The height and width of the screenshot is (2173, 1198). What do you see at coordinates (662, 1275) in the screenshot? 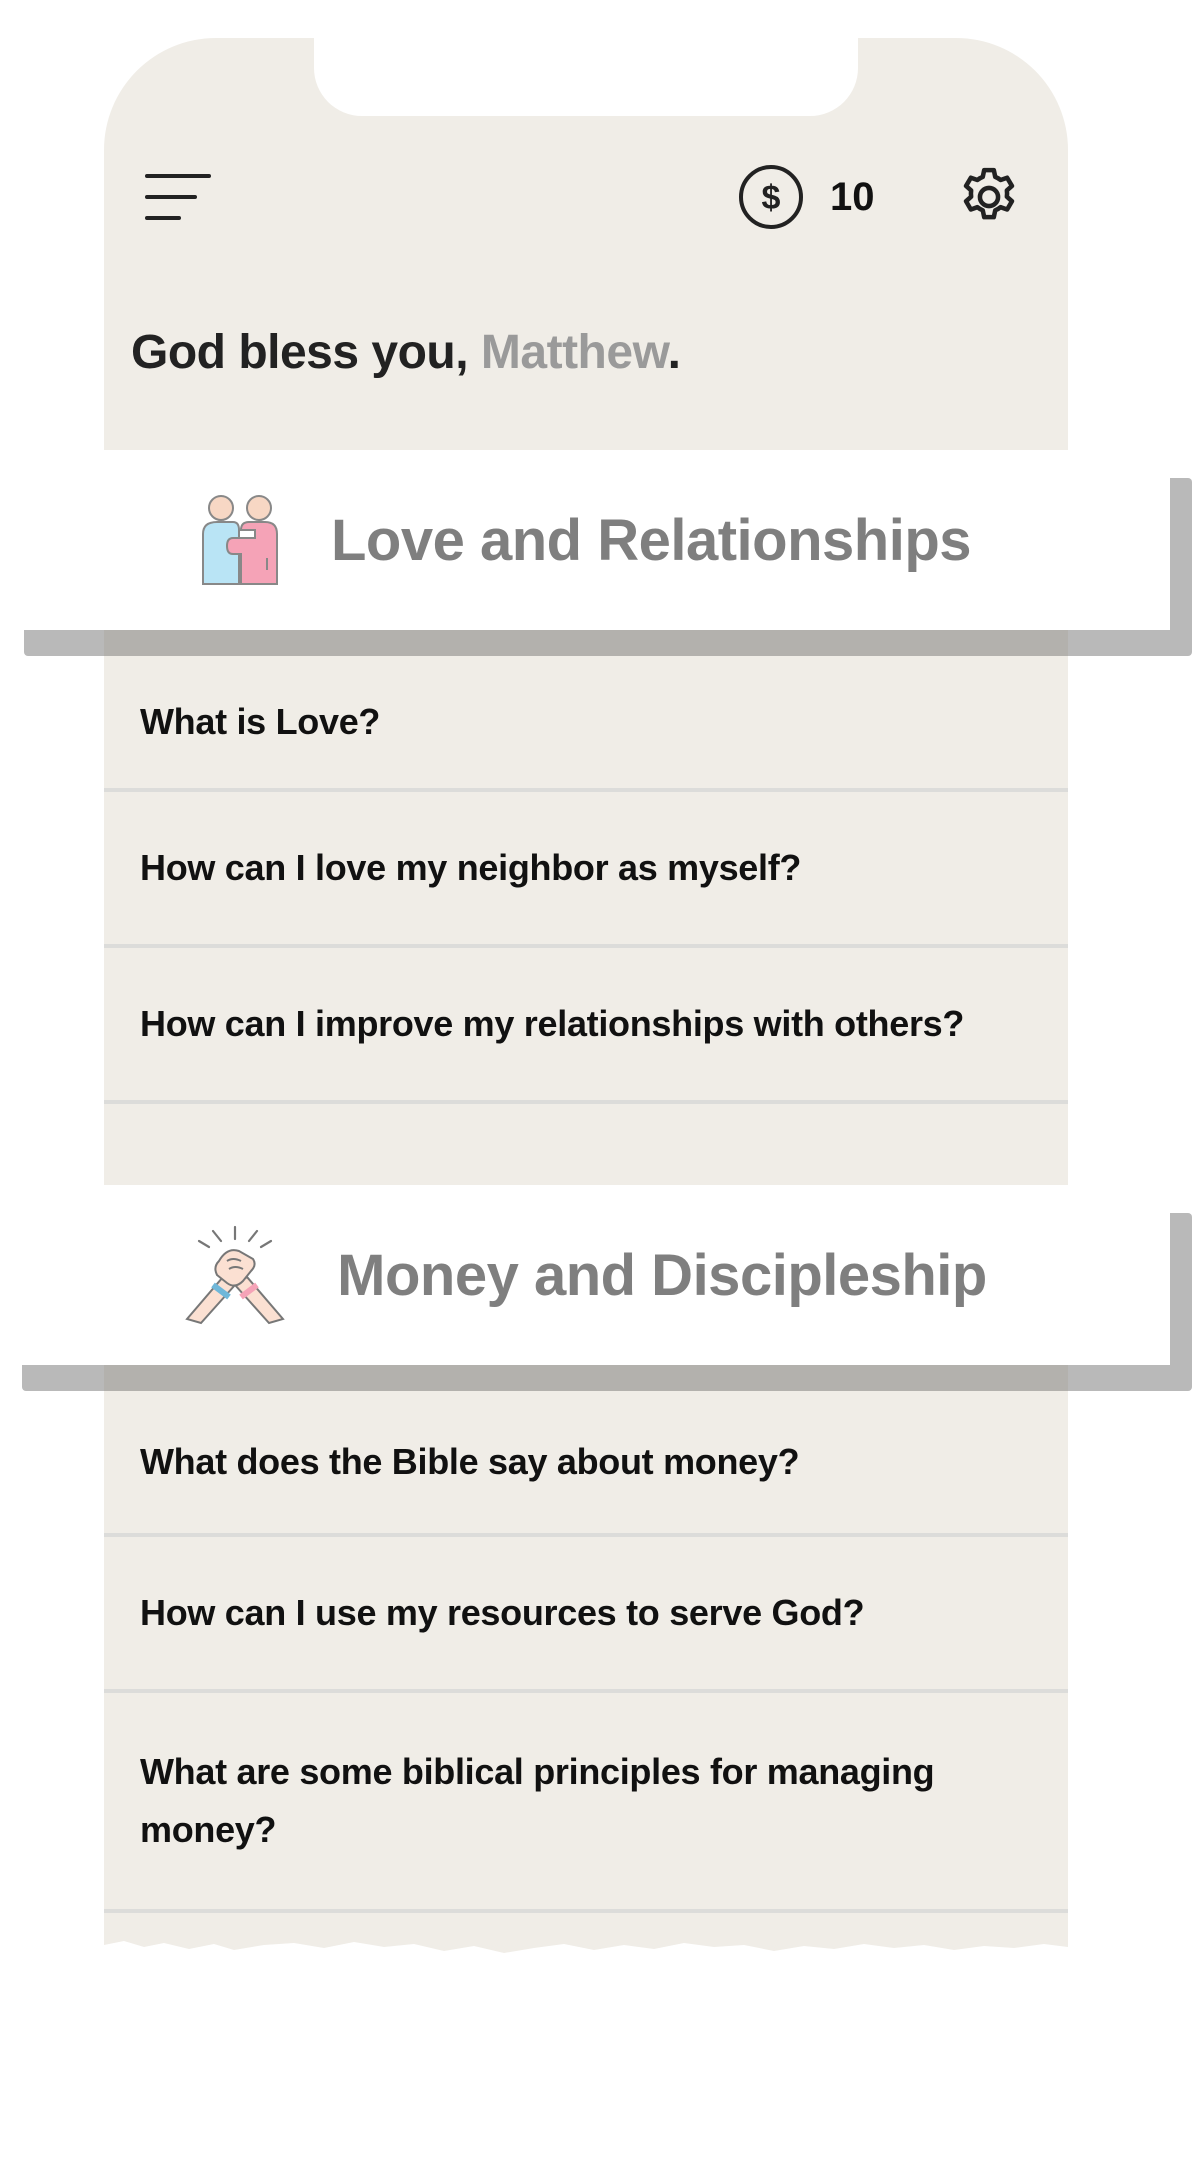
I see `category-title: Money and Discipleship` at bounding box center [662, 1275].